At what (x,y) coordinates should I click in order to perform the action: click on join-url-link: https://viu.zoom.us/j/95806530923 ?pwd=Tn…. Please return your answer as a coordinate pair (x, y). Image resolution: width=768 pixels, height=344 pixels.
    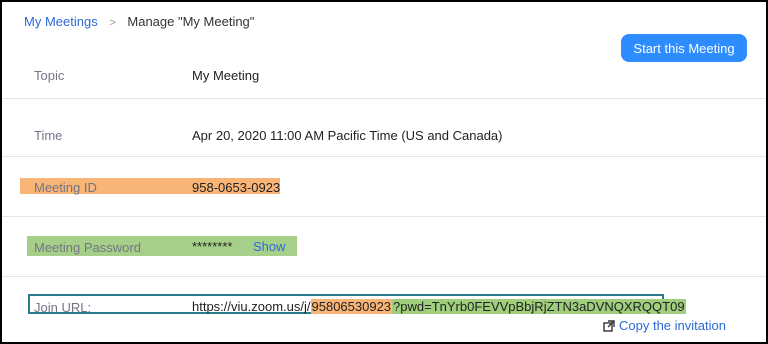
    Looking at the image, I should click on (439, 306).